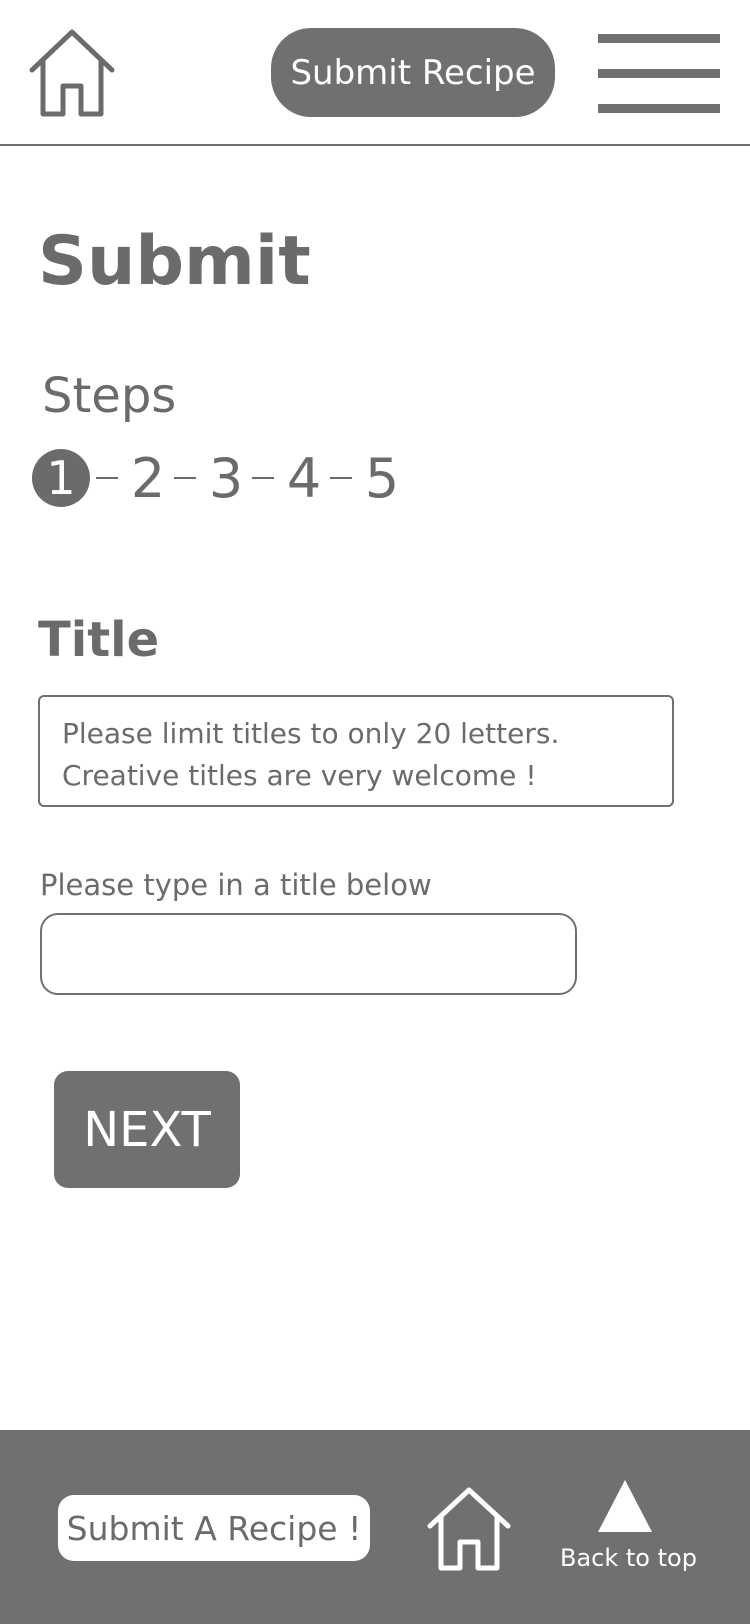 This screenshot has width=750, height=1624. What do you see at coordinates (226, 478) in the screenshot?
I see `step-3: 3` at bounding box center [226, 478].